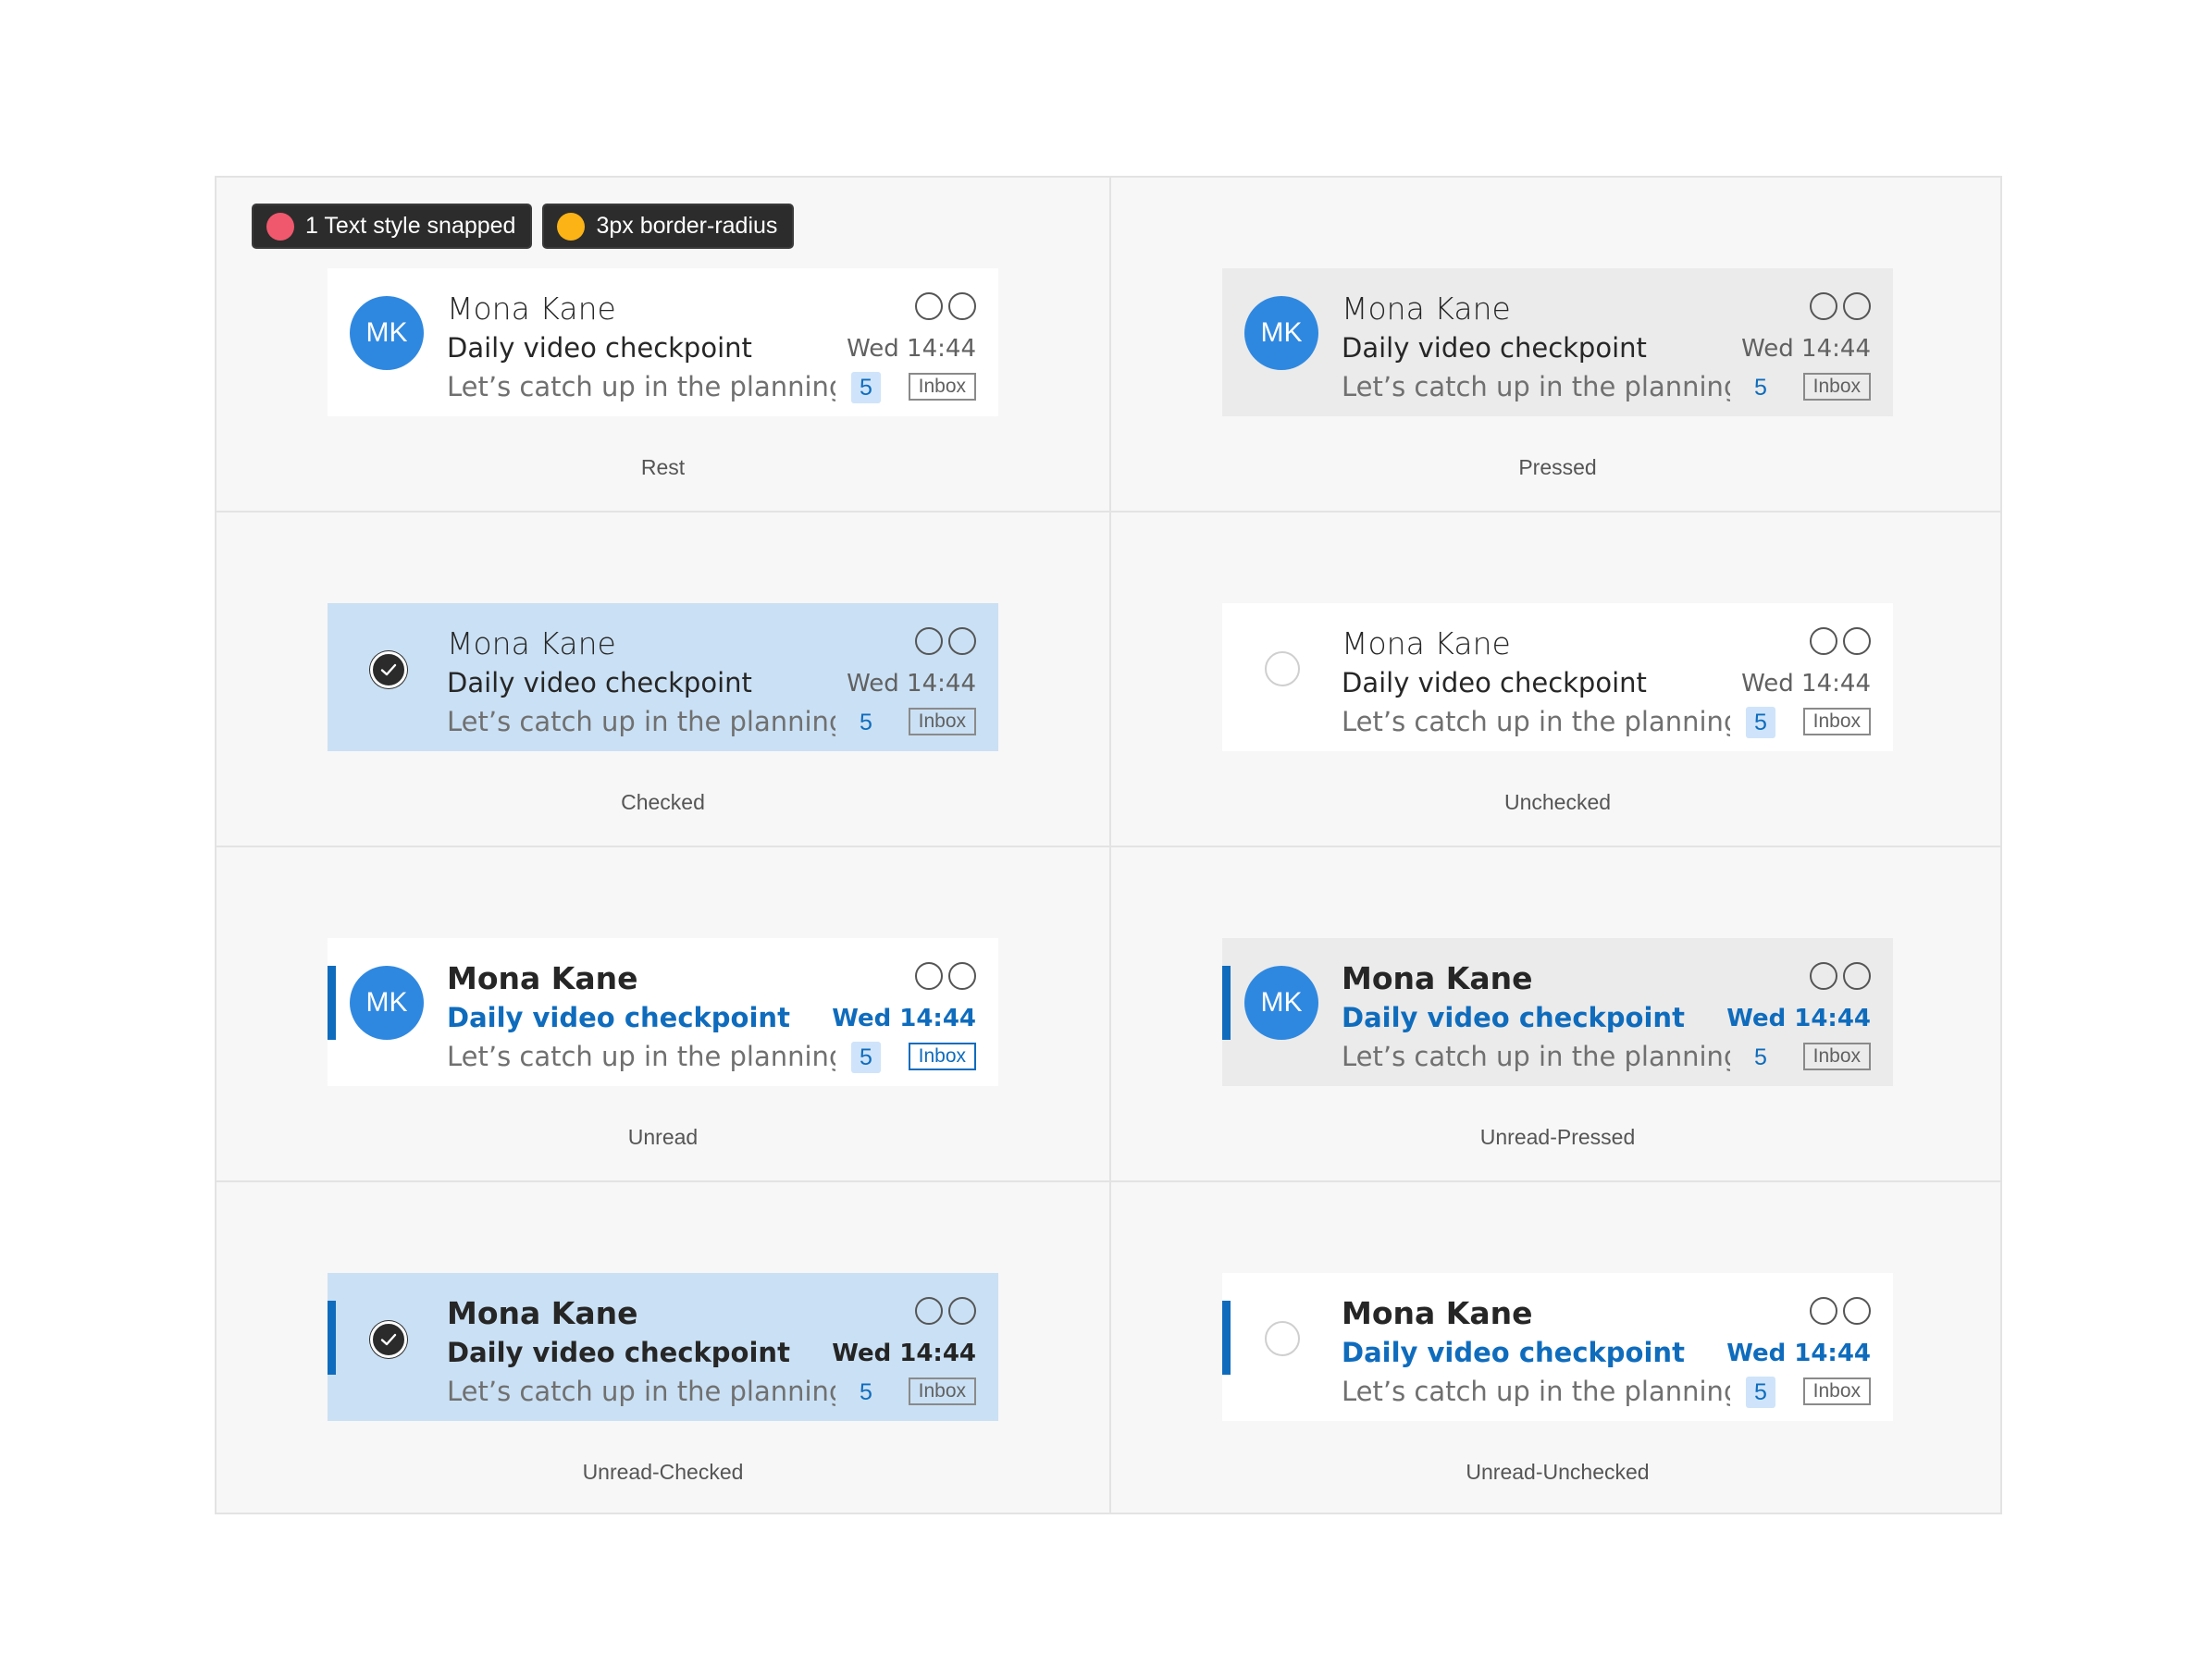  I want to click on state-caption: Unread-Checked, so click(663, 1472).